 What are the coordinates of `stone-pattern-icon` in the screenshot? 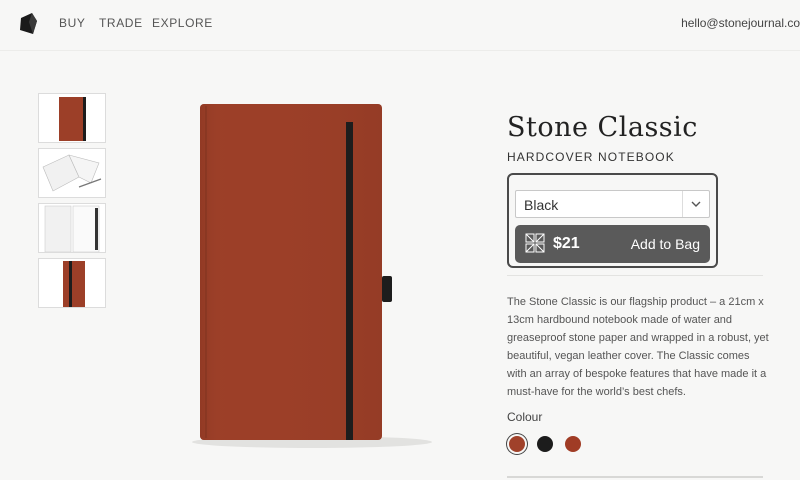 It's located at (535, 243).